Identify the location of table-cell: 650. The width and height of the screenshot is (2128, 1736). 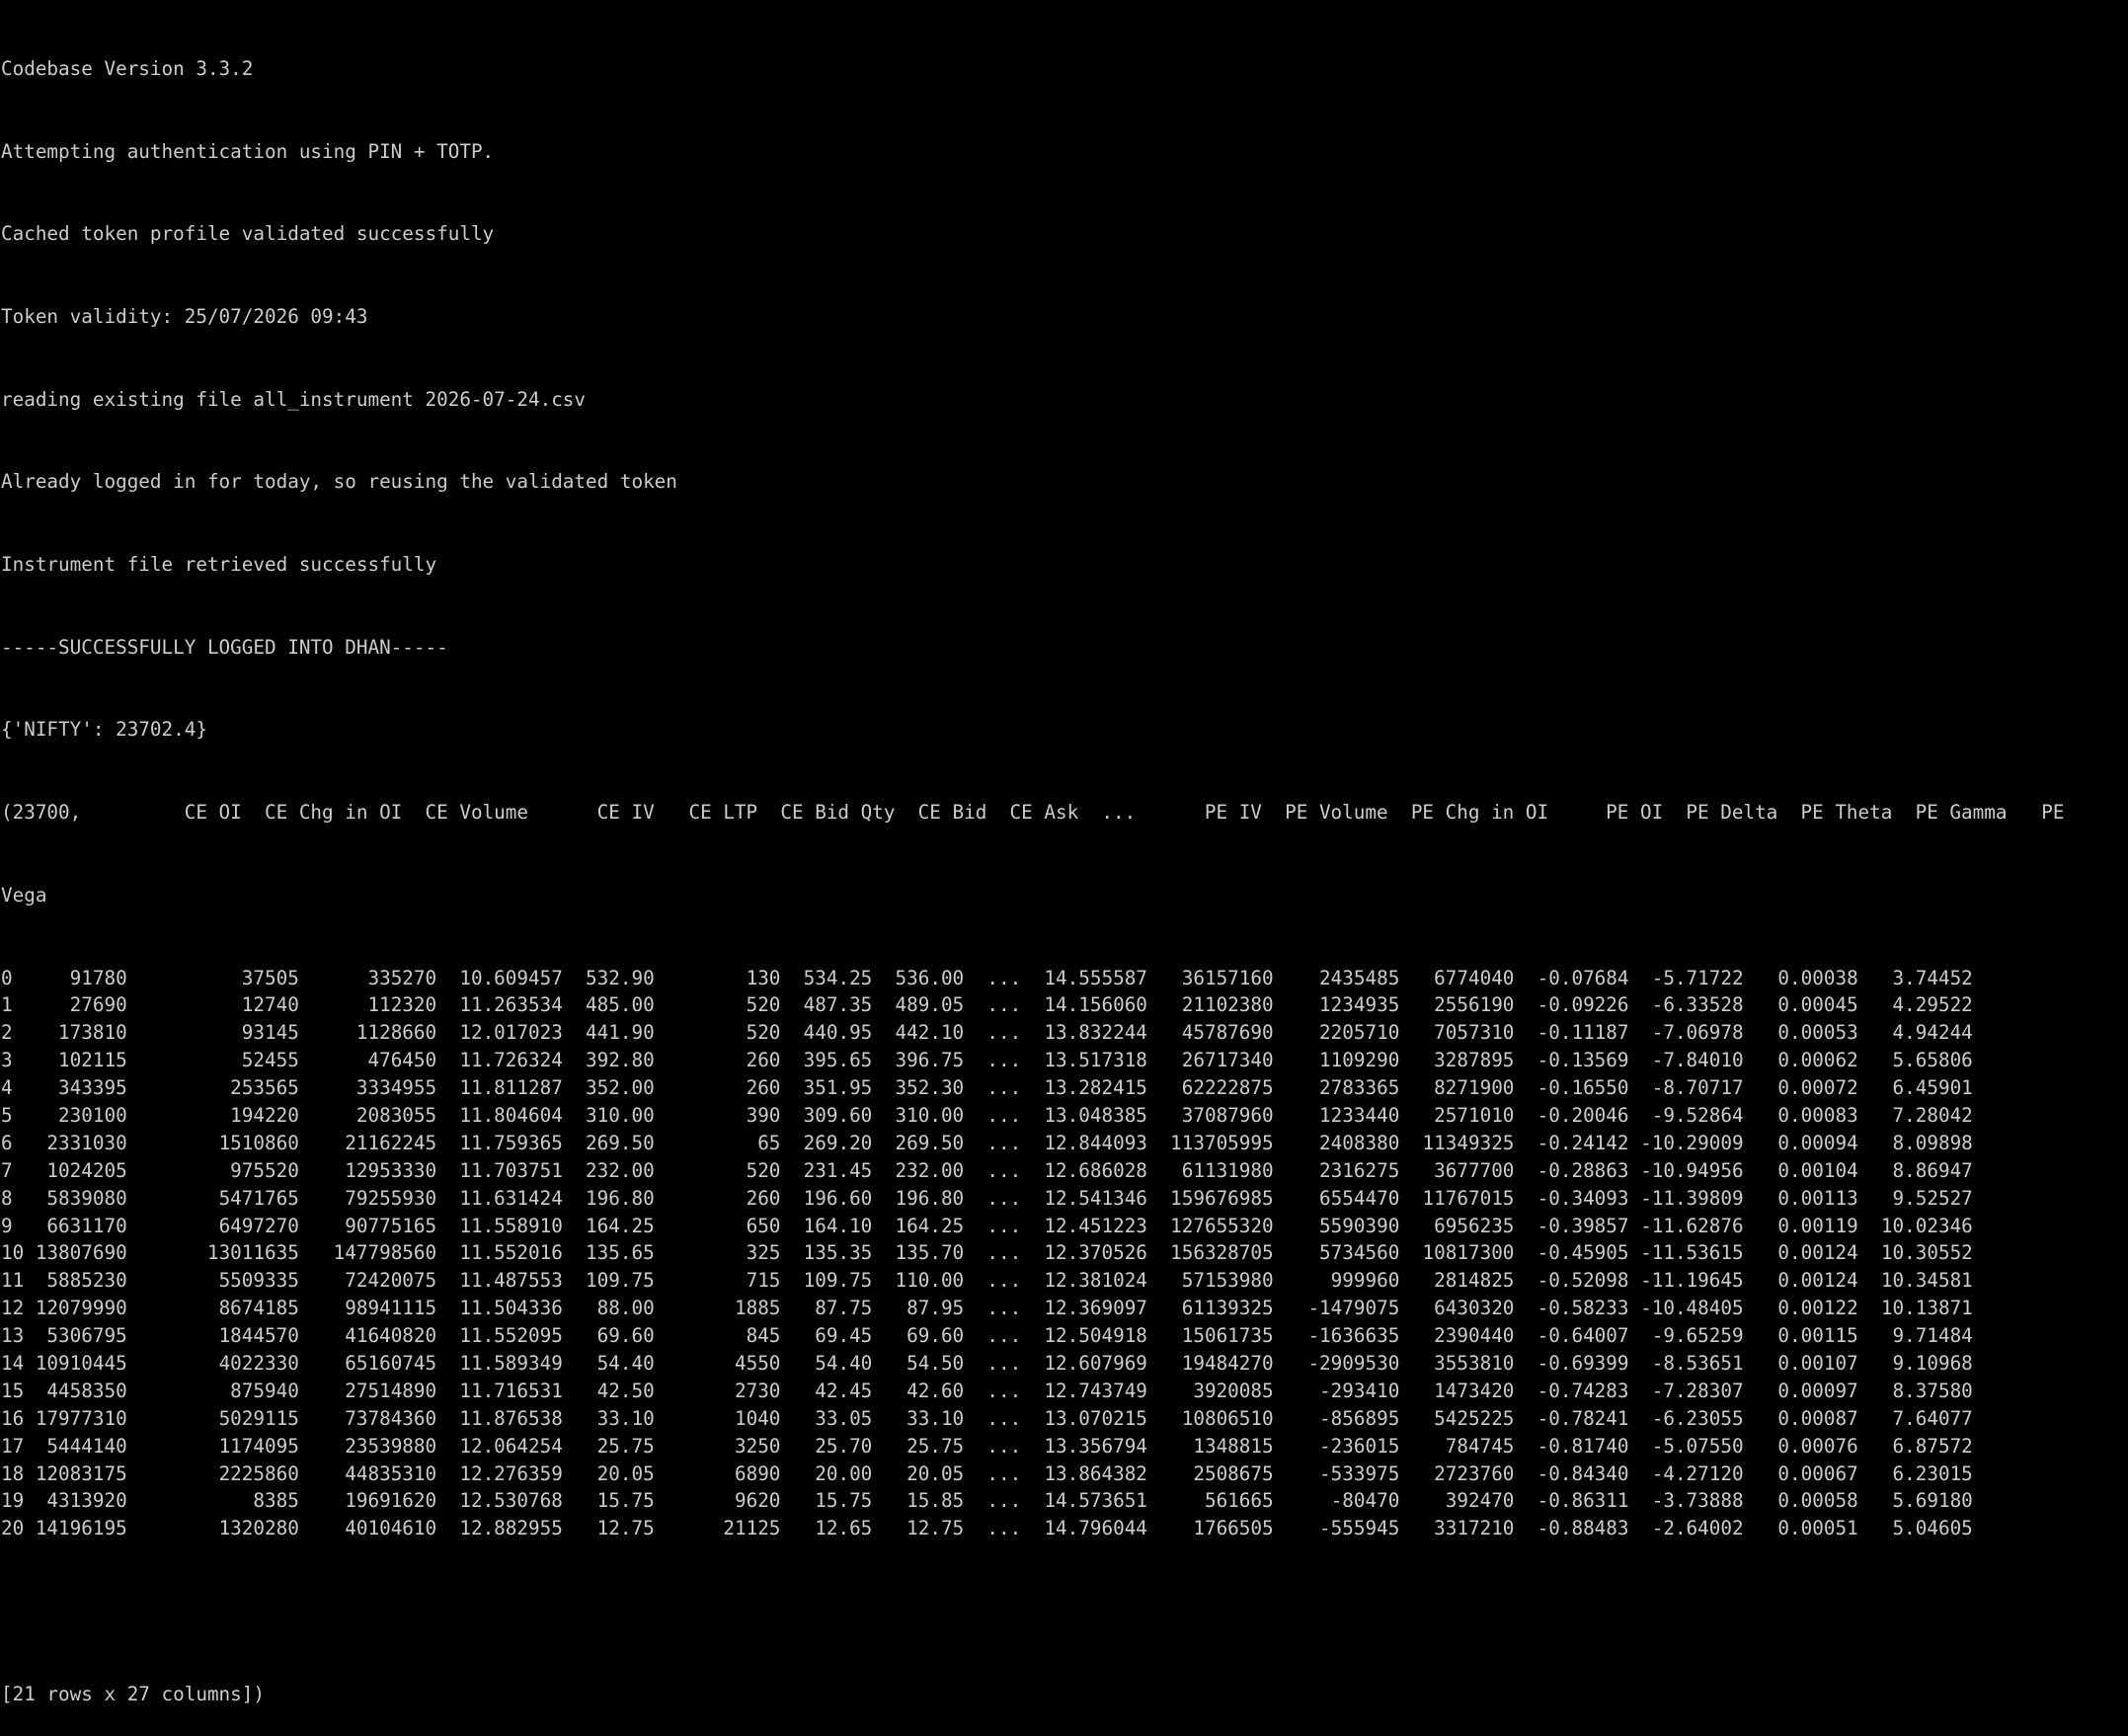
(718, 1226).